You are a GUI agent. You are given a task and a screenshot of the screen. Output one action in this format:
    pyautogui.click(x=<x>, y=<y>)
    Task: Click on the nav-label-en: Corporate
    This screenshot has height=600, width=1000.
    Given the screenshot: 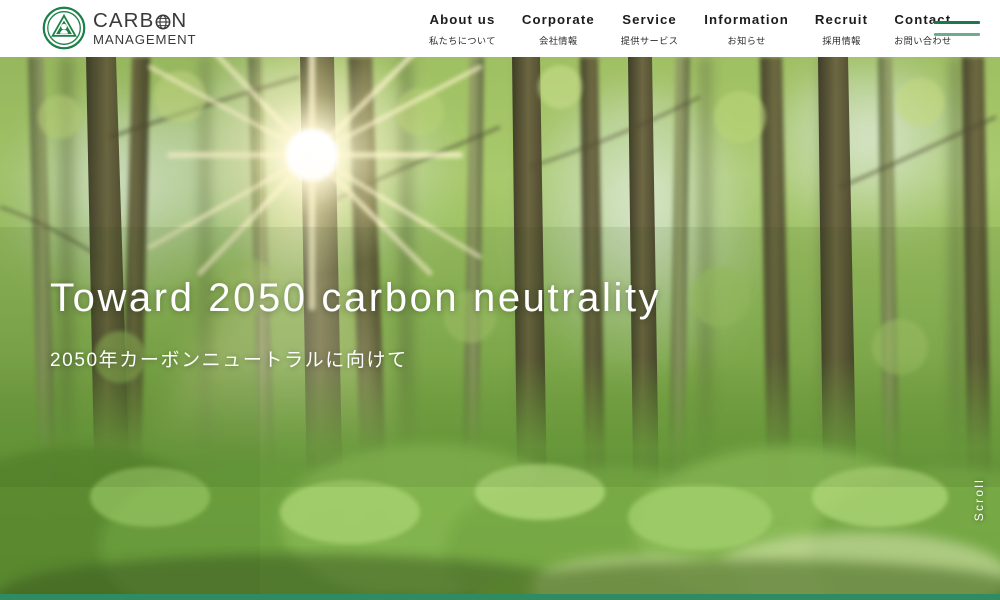 What is the action you would take?
    pyautogui.click(x=558, y=19)
    